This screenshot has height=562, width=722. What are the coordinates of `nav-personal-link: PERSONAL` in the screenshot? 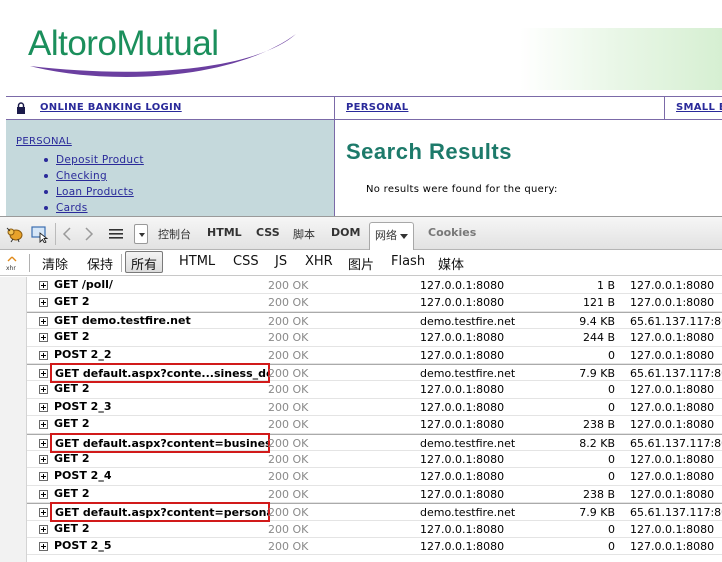 It's located at (377, 107).